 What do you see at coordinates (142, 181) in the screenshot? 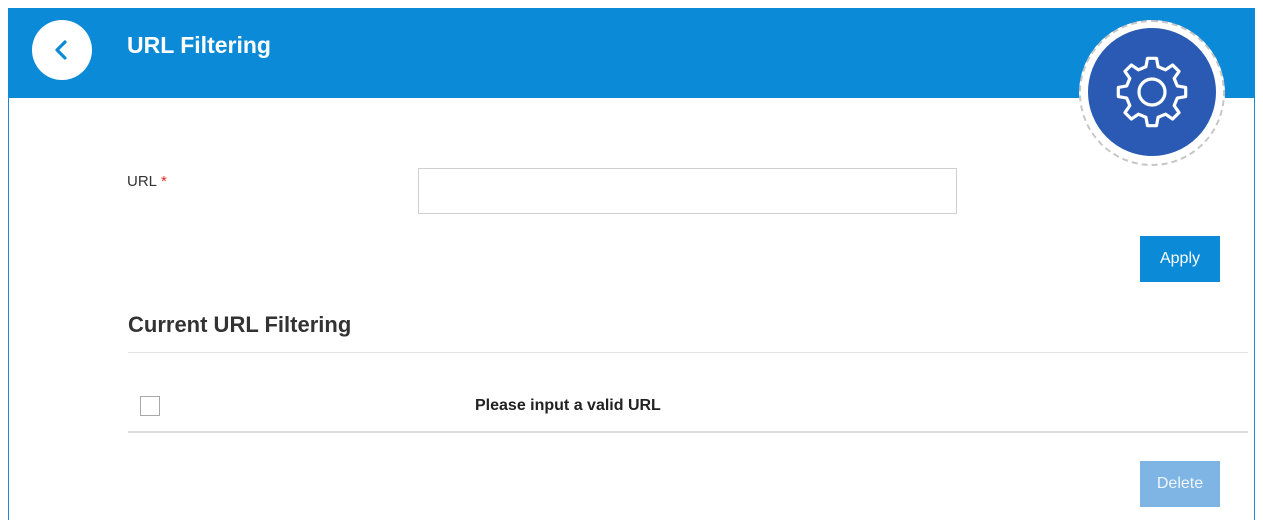
I see `url-label-text: URL` at bounding box center [142, 181].